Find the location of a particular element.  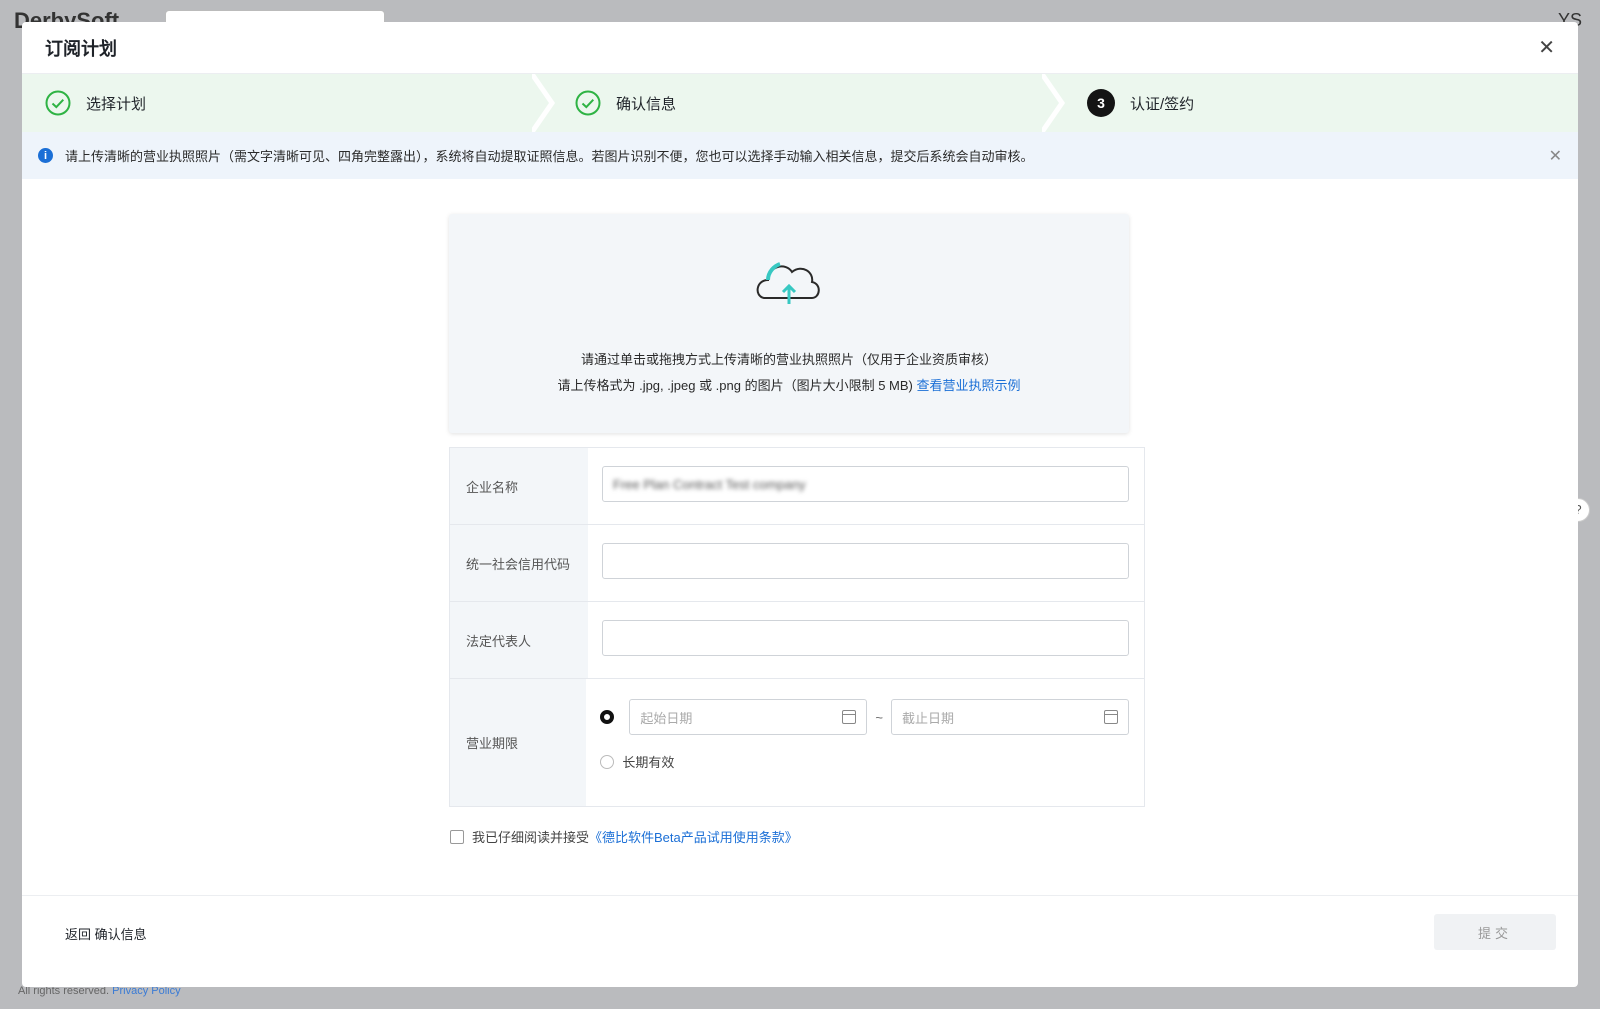

upload-instruction: 请通过单击或拖拽方式上传清晰的营业执照照片（仅用于企业资质审核） is located at coordinates (788, 359).